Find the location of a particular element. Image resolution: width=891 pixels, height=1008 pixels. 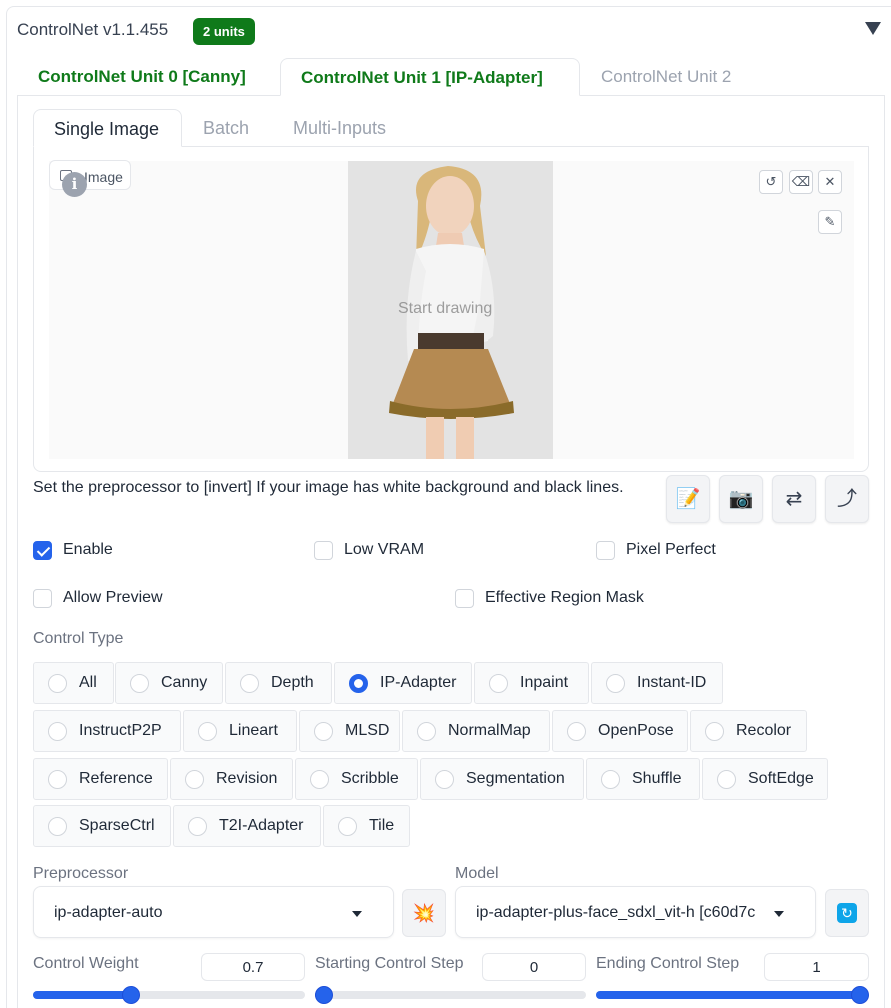

collapse-caret-icon is located at coordinates (873, 28).